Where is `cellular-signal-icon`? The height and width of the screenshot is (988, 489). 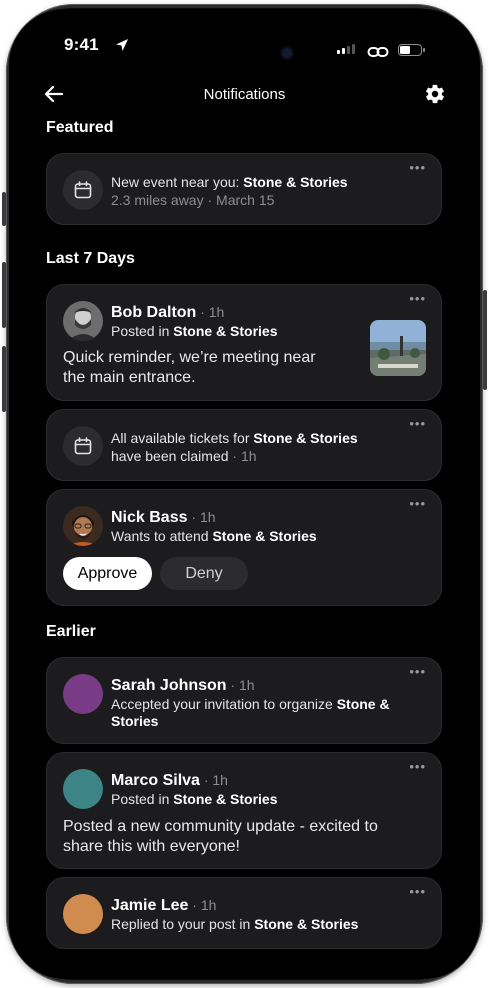
cellular-signal-icon is located at coordinates (346, 49).